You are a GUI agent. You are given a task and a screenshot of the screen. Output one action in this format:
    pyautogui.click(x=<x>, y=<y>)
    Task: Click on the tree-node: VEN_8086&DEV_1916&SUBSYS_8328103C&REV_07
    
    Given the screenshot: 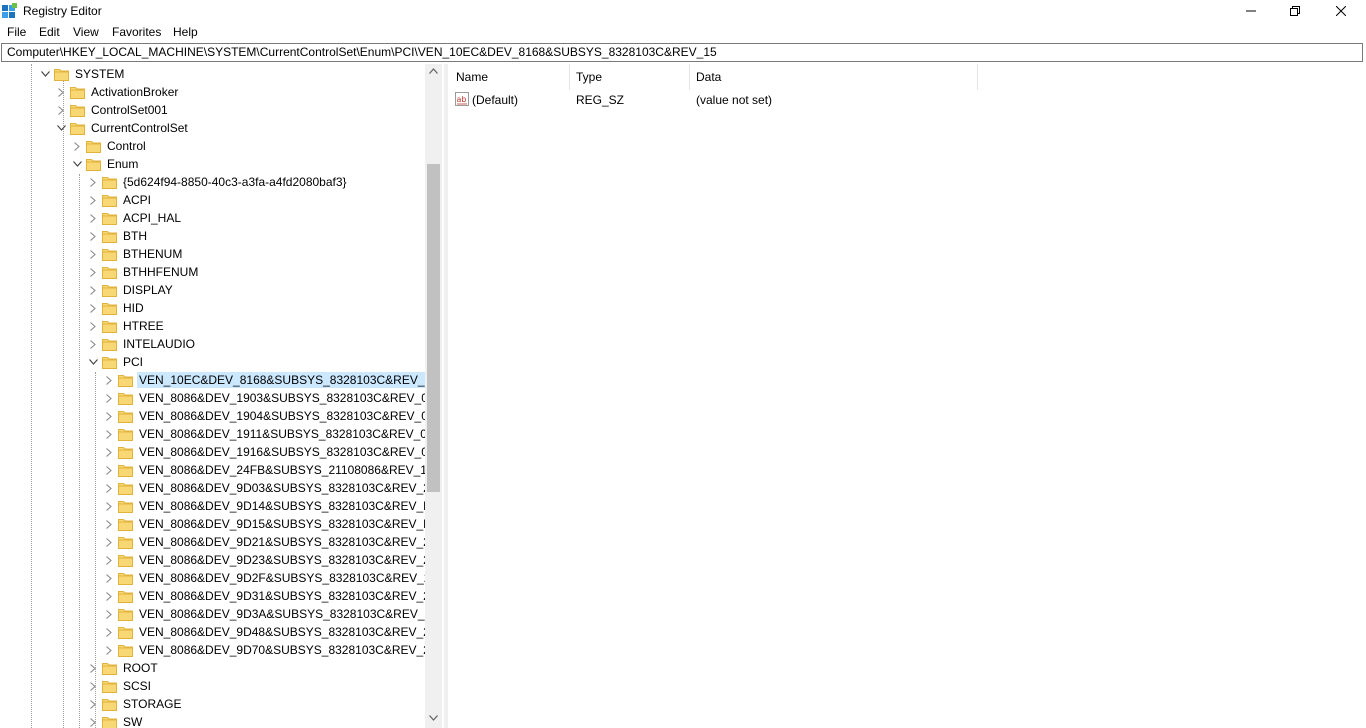 What is the action you would take?
    pyautogui.click(x=269, y=452)
    